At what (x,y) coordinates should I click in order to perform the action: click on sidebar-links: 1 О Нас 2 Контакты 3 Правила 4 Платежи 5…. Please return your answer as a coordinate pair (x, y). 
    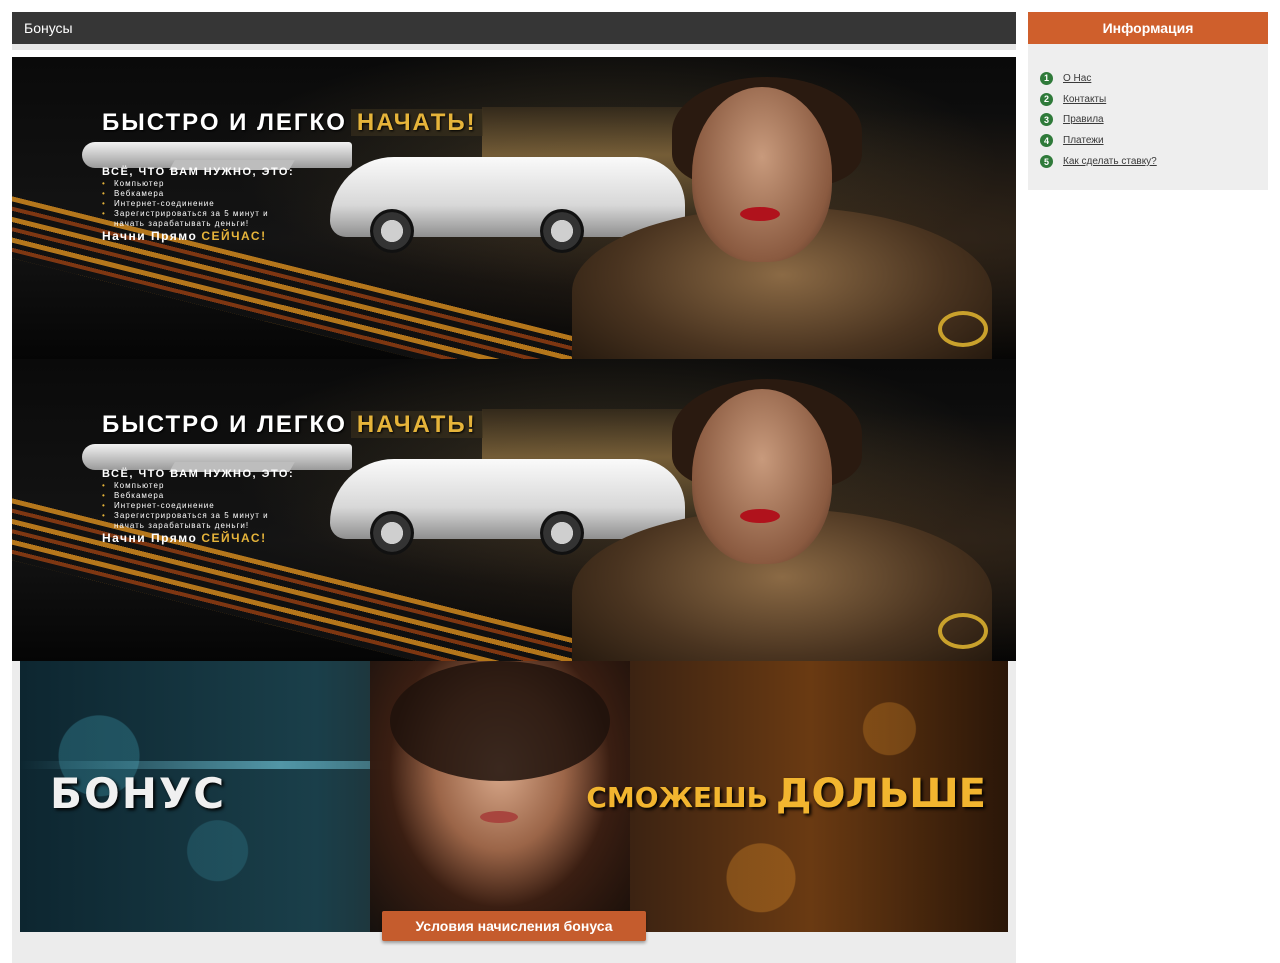
    Looking at the image, I should click on (1148, 108).